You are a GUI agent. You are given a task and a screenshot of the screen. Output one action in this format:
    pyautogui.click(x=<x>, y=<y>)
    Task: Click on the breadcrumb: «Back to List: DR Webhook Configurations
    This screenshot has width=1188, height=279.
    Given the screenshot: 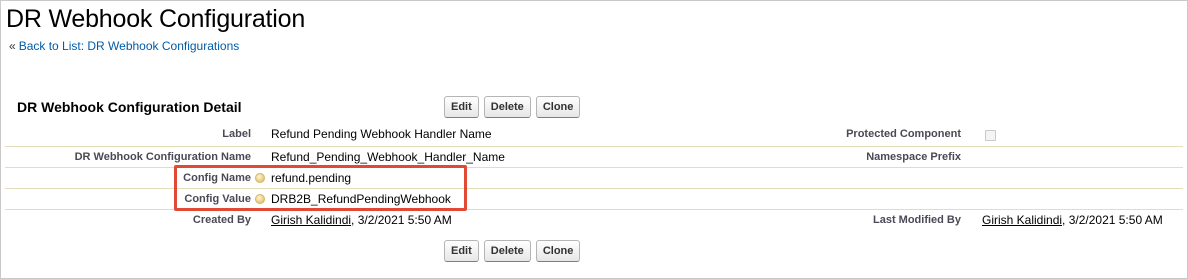 What is the action you would take?
    pyautogui.click(x=124, y=46)
    